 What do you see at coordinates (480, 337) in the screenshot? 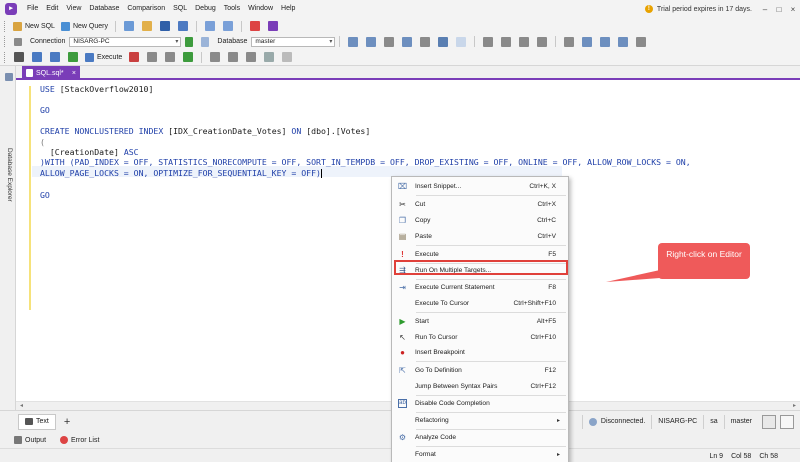
I see `menu-item-run-to-cursor: ↖ Run To Cursor Ctrl+F10` at bounding box center [480, 337].